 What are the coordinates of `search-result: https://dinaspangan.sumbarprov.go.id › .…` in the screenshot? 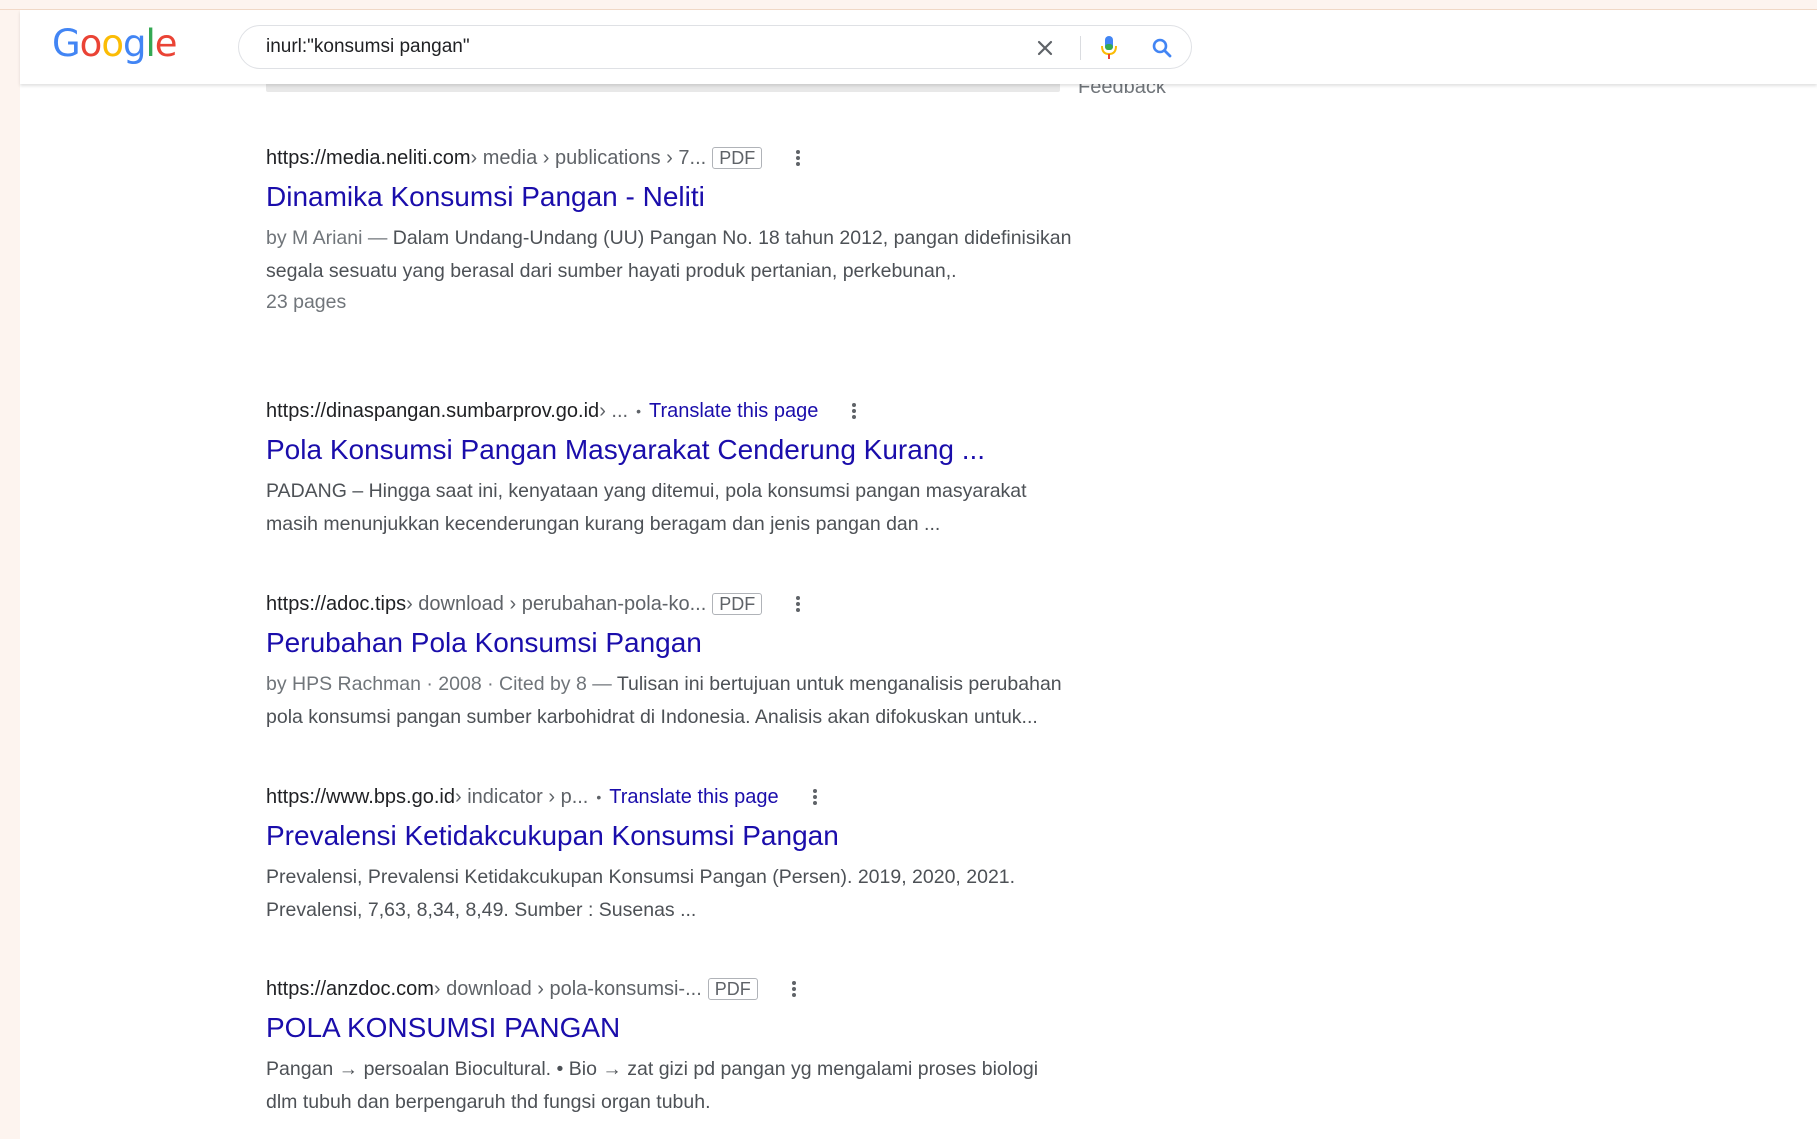 It's located at (716, 470).